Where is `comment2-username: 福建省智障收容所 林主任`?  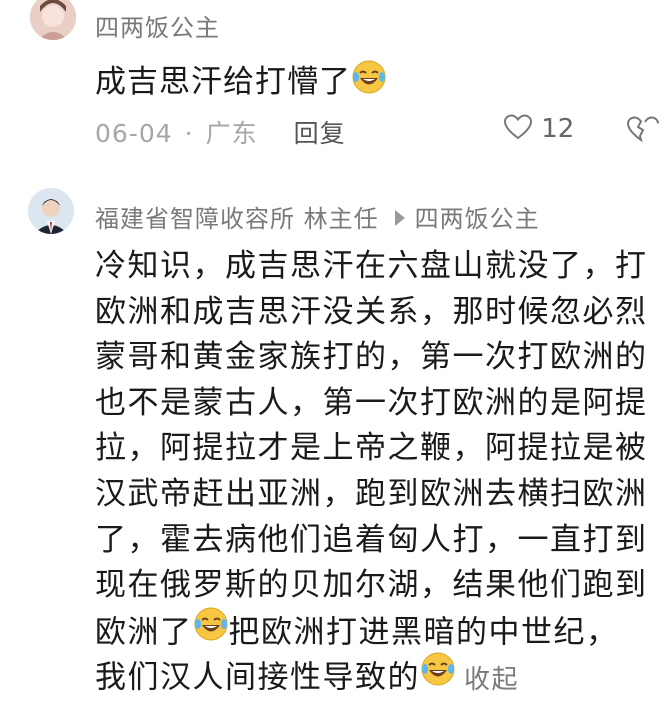 comment2-username: 福建省智障收容所 林主任 is located at coordinates (237, 219).